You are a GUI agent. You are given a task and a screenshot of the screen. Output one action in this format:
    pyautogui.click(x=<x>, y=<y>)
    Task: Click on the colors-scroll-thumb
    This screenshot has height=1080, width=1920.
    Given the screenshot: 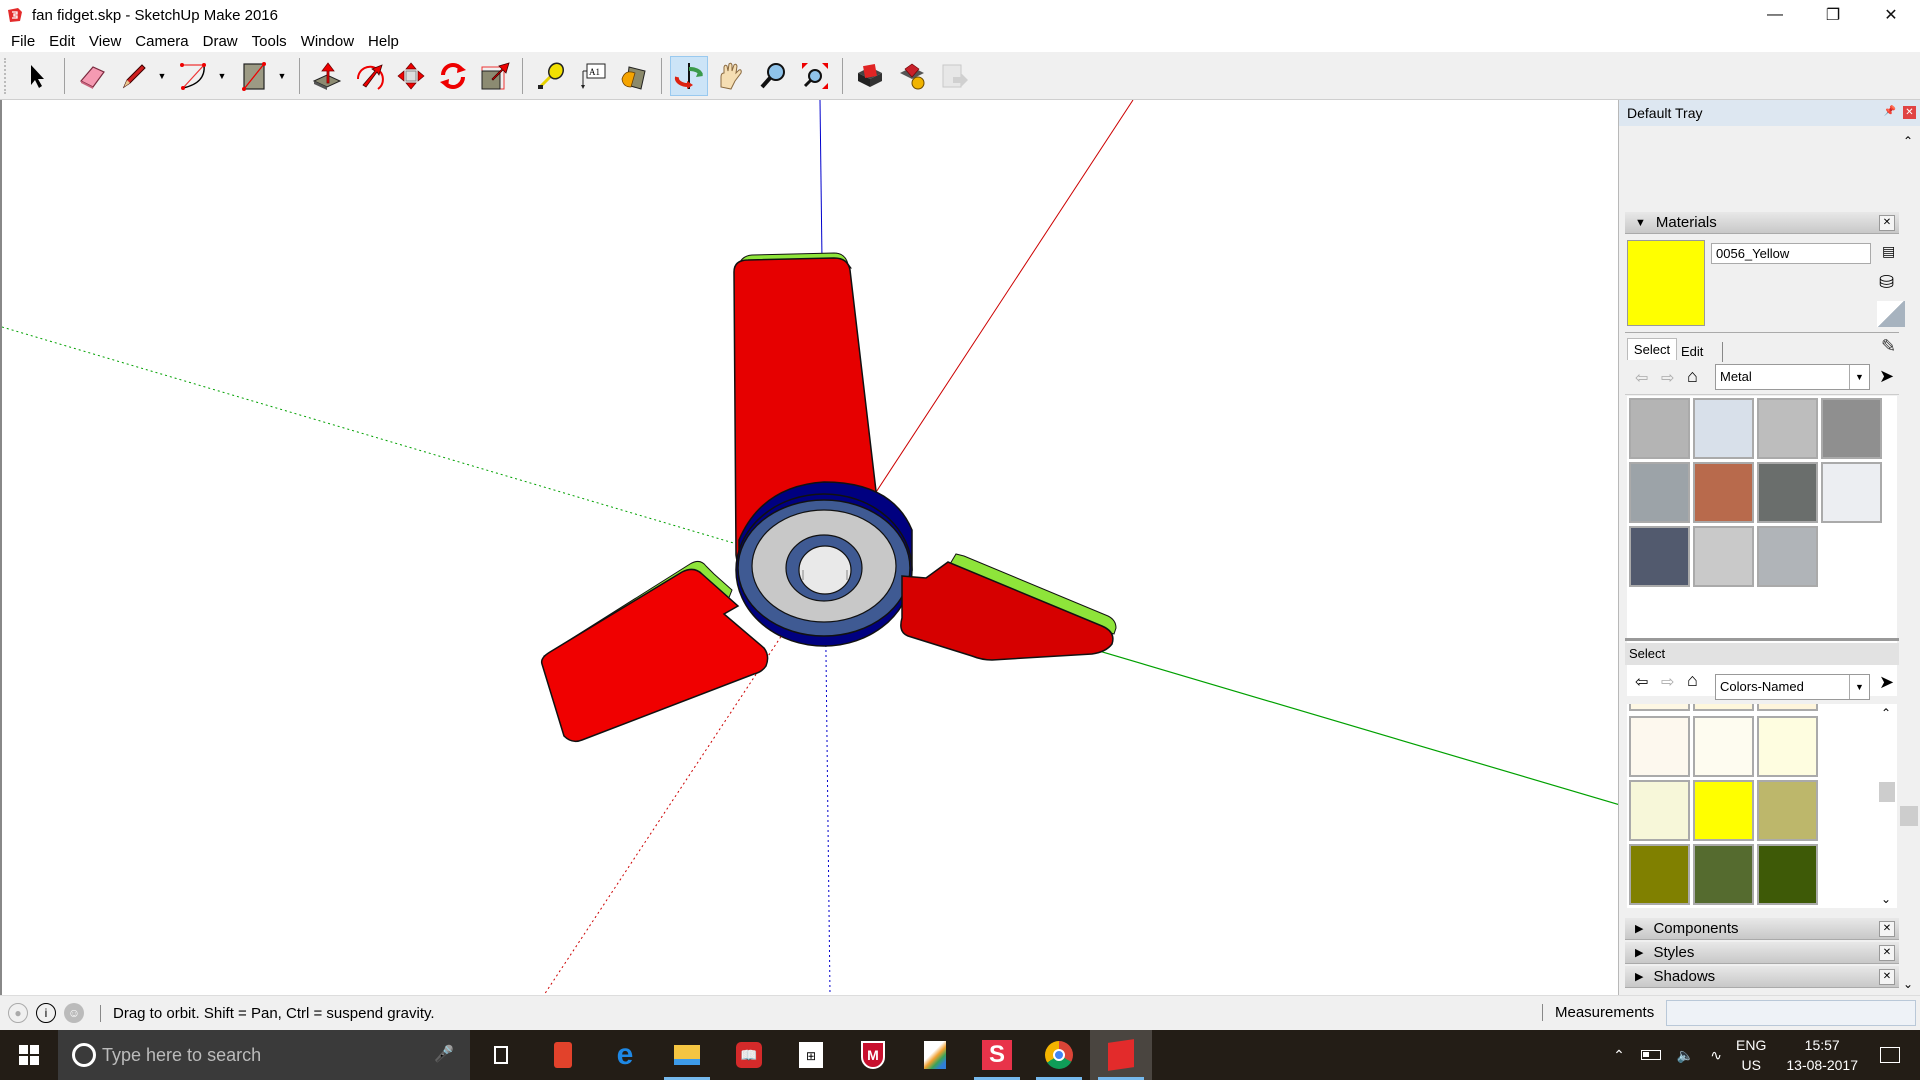 What is the action you would take?
    pyautogui.click(x=1887, y=792)
    